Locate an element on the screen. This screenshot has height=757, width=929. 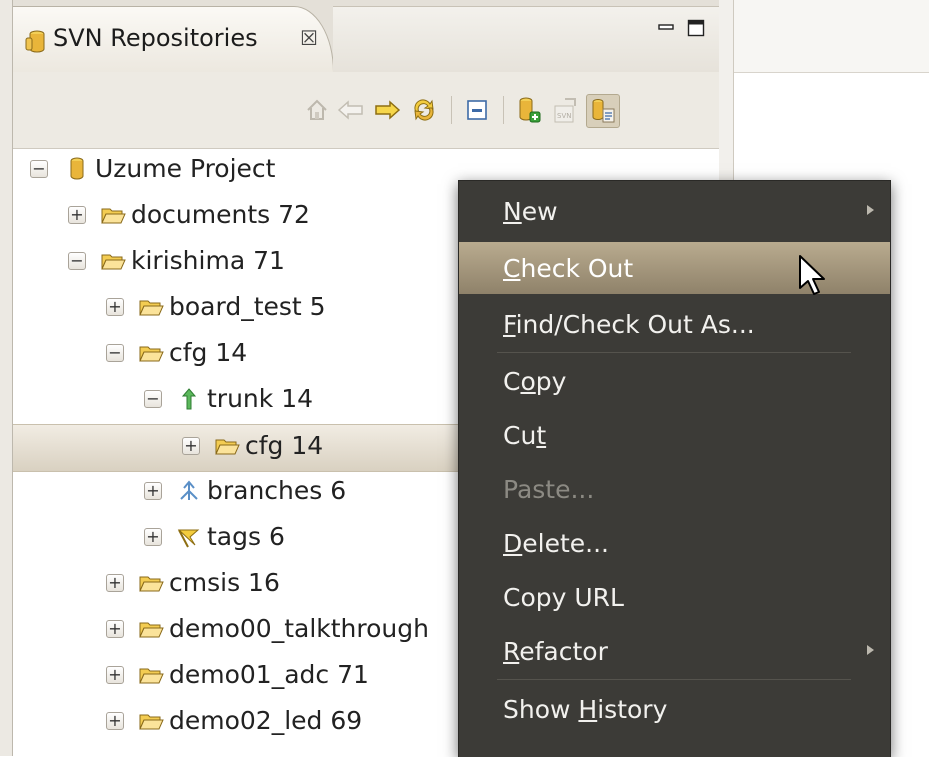
back-icon is located at coordinates (350, 110).